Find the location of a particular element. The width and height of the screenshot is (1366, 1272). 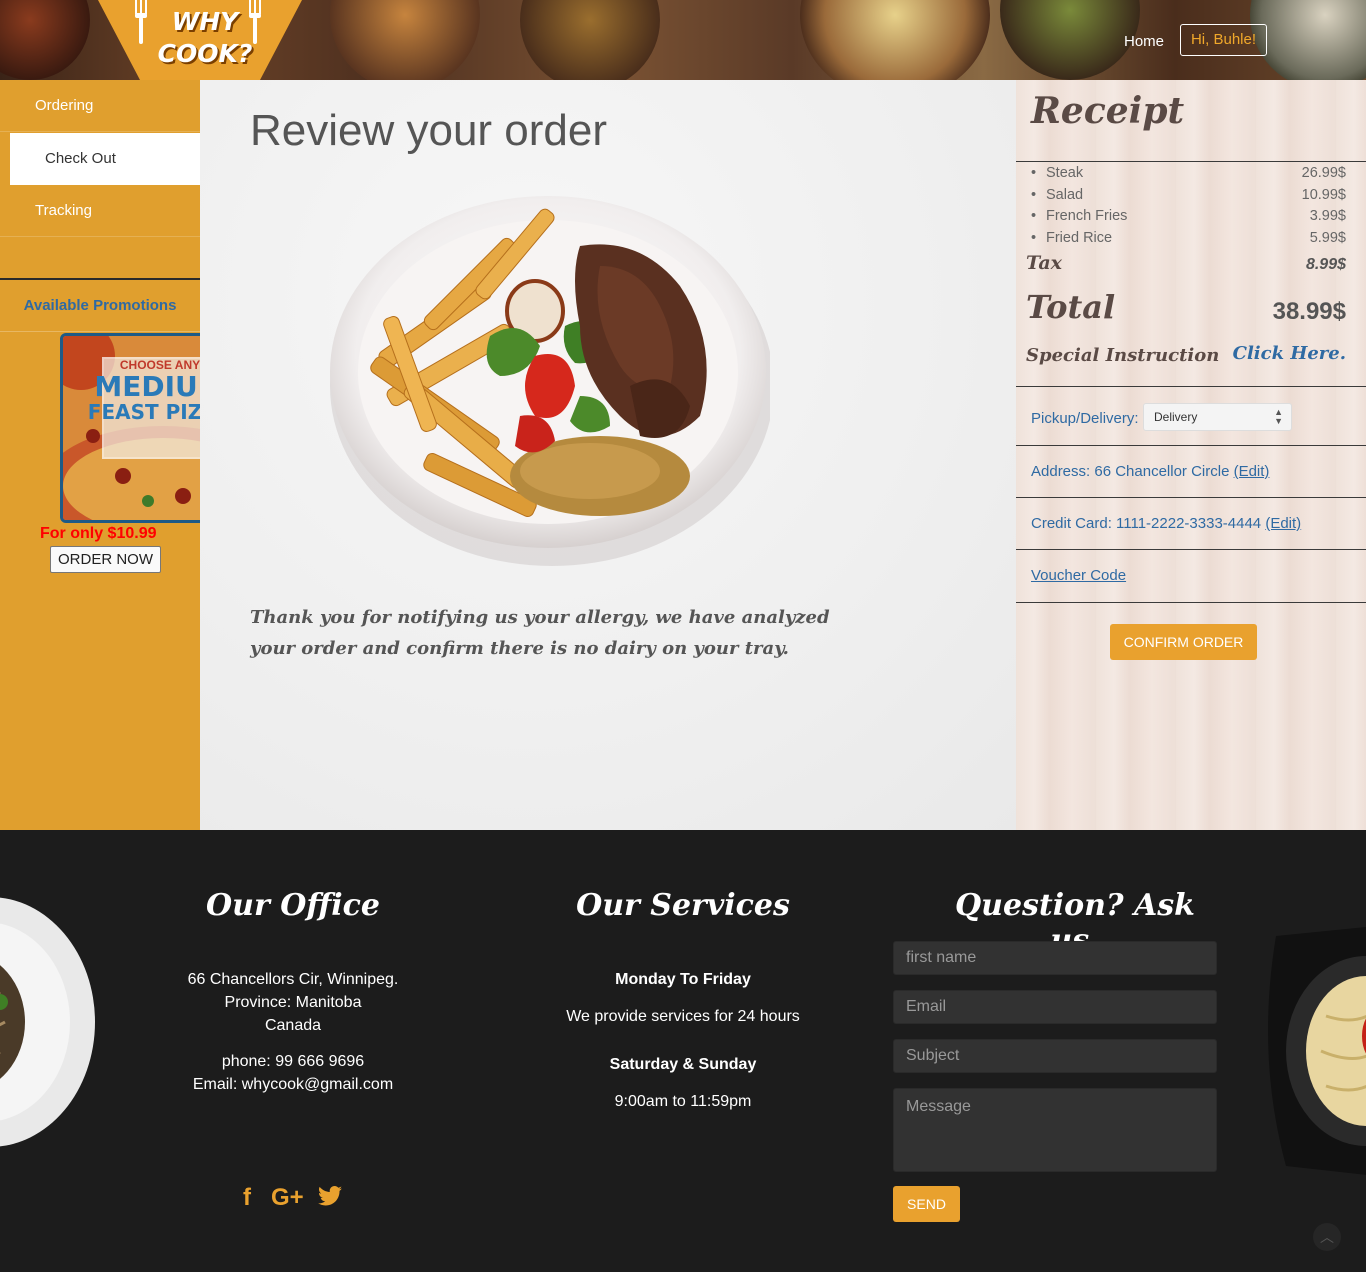

office-email: Email: whycook@gmail.com is located at coordinates (293, 1084).